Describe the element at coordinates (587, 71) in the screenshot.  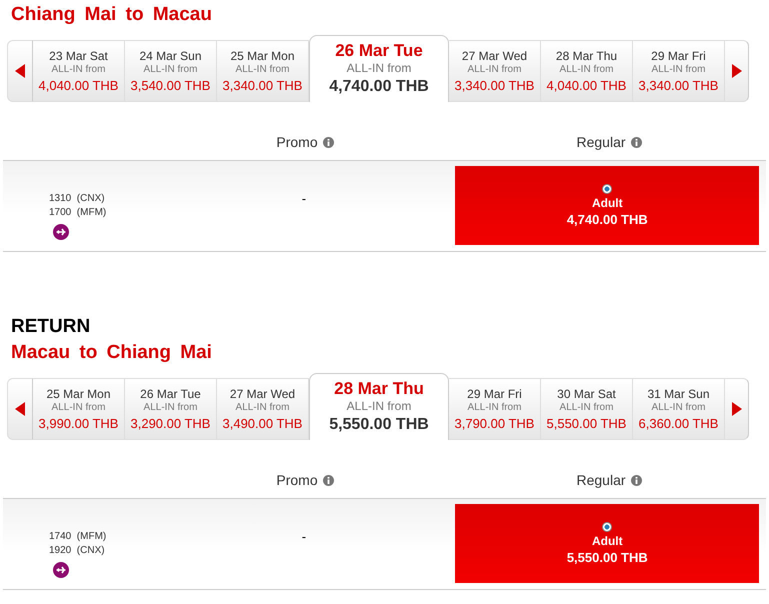
I see `date-tab: 28 Mar Thu ALL-IN from 4,040.00 THB` at that location.